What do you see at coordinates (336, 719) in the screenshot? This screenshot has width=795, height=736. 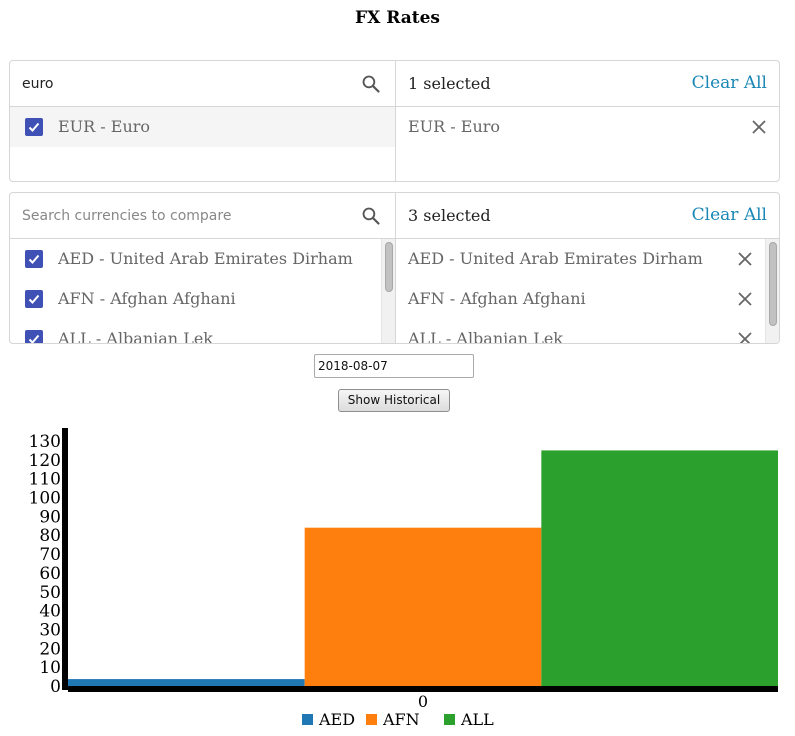 I see `legend-label-aed: AED` at bounding box center [336, 719].